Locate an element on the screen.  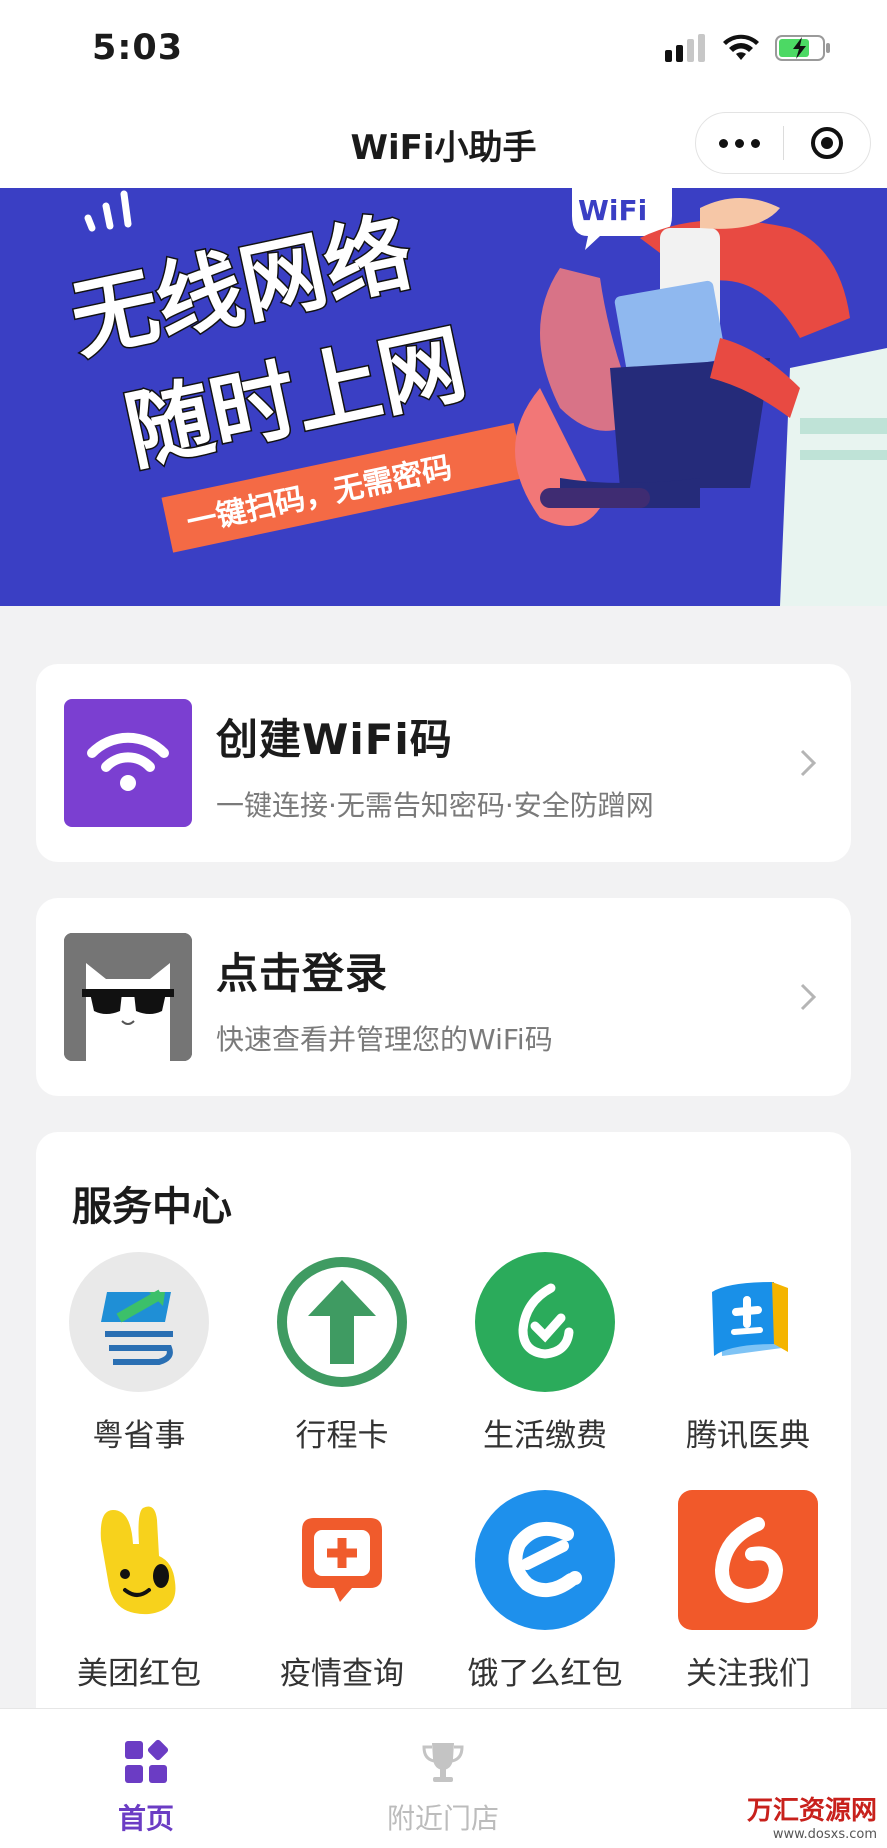
service-item-follow-us: 关注我们 is located at coordinates (748, 1591).